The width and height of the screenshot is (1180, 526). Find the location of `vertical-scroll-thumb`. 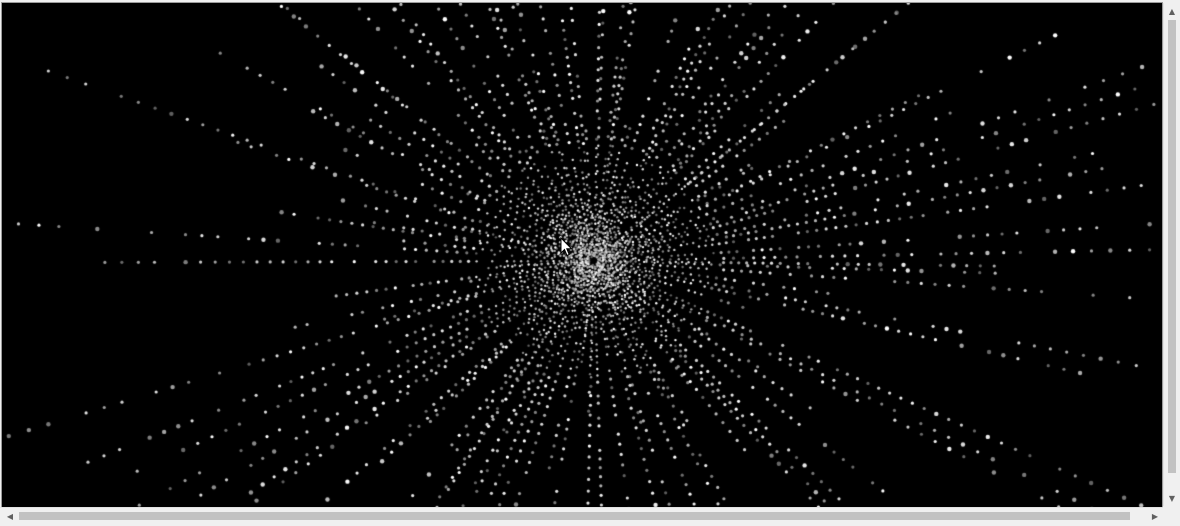

vertical-scroll-thumb is located at coordinates (1172, 246).